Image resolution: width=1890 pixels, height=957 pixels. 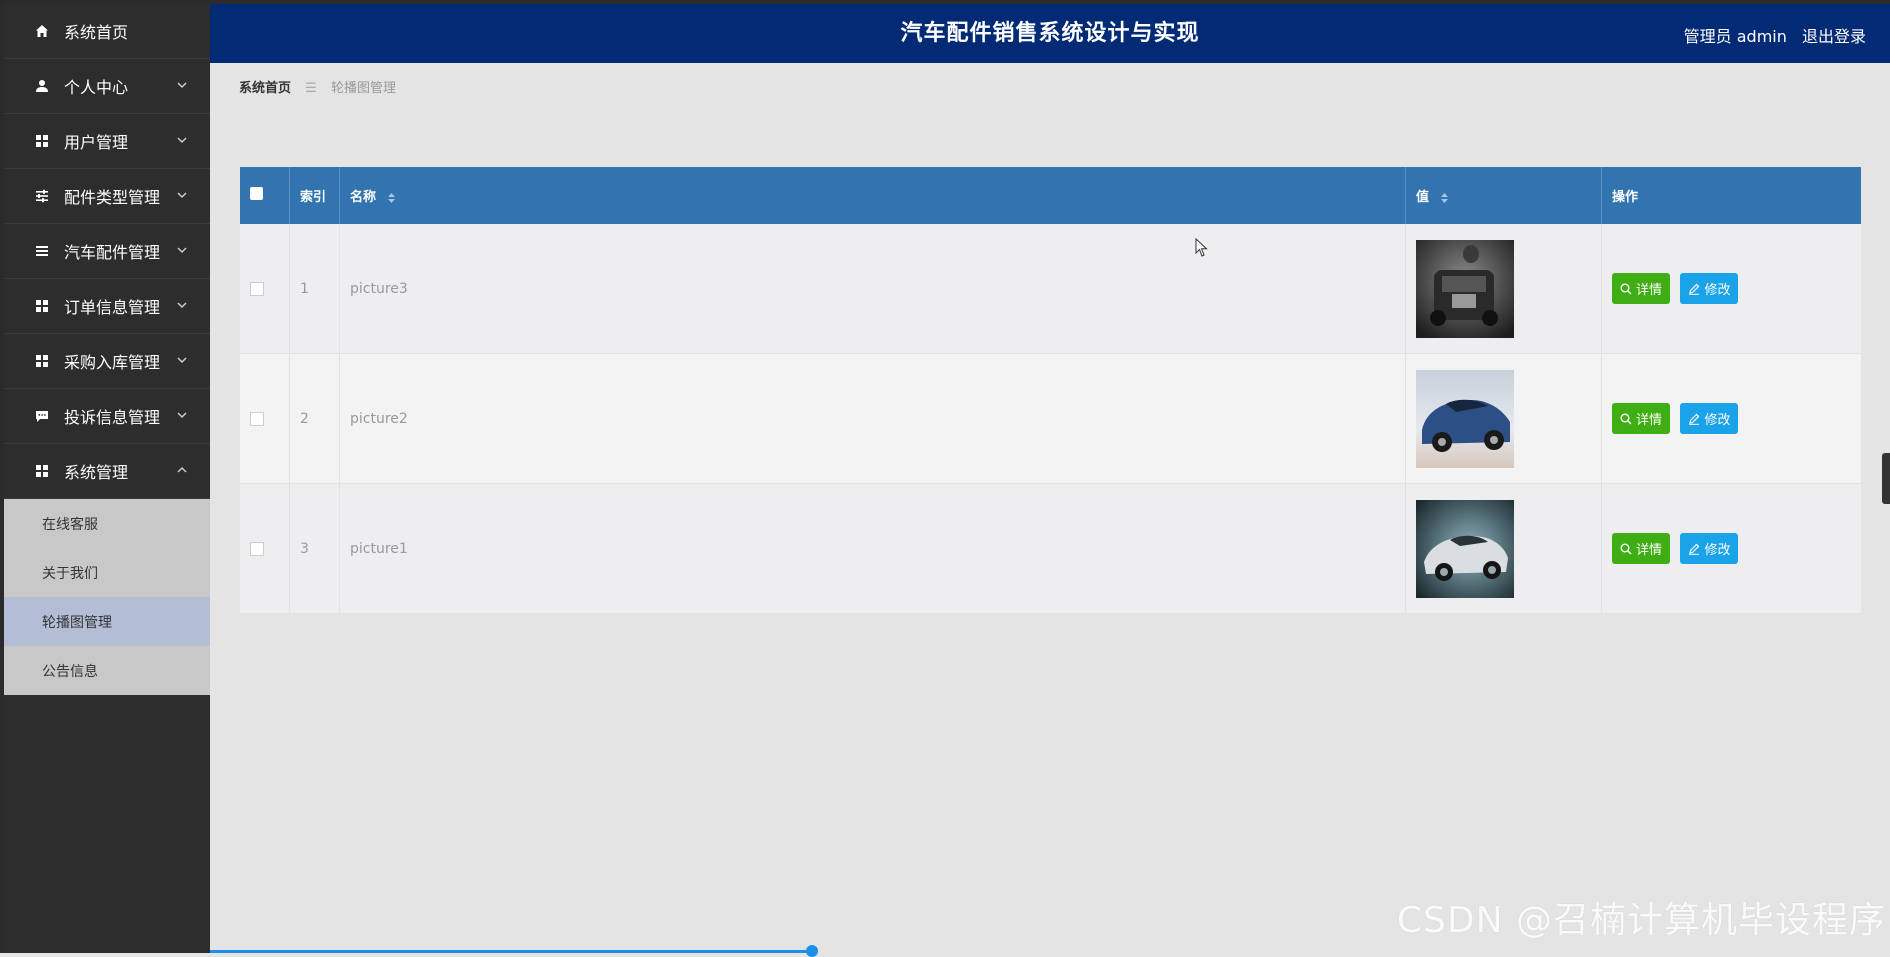 I want to click on header-index: 索引, so click(x=314, y=195).